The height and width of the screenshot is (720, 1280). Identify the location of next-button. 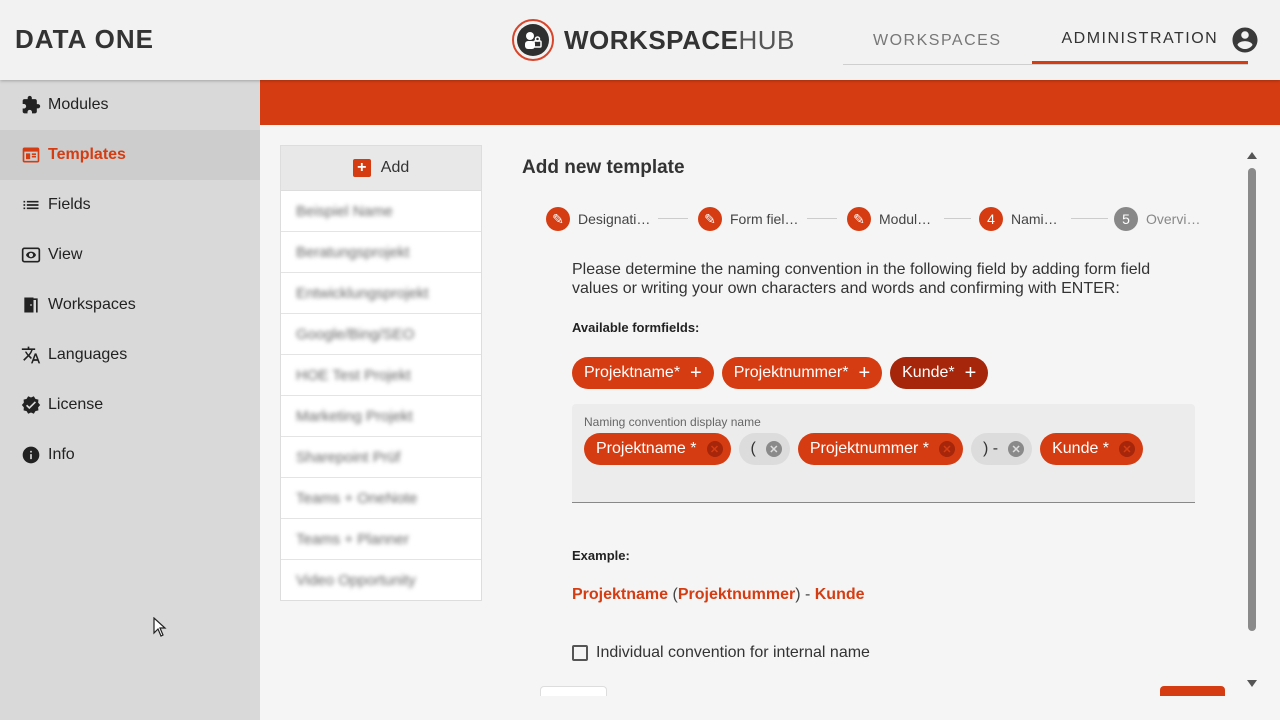
(1192, 691).